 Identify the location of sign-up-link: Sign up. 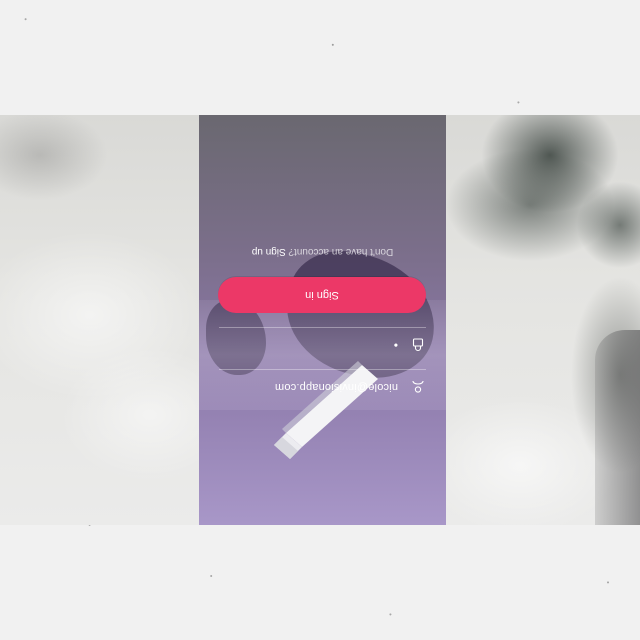
(269, 251).